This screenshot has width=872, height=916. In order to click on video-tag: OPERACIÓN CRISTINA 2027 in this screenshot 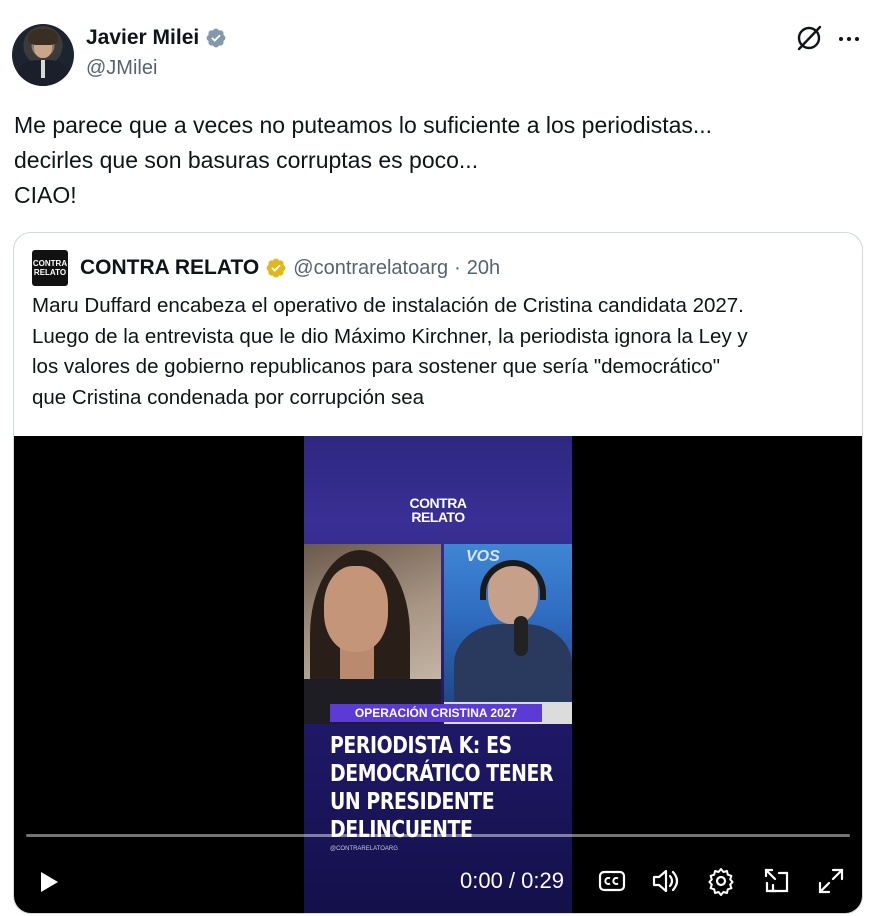, I will do `click(436, 713)`.